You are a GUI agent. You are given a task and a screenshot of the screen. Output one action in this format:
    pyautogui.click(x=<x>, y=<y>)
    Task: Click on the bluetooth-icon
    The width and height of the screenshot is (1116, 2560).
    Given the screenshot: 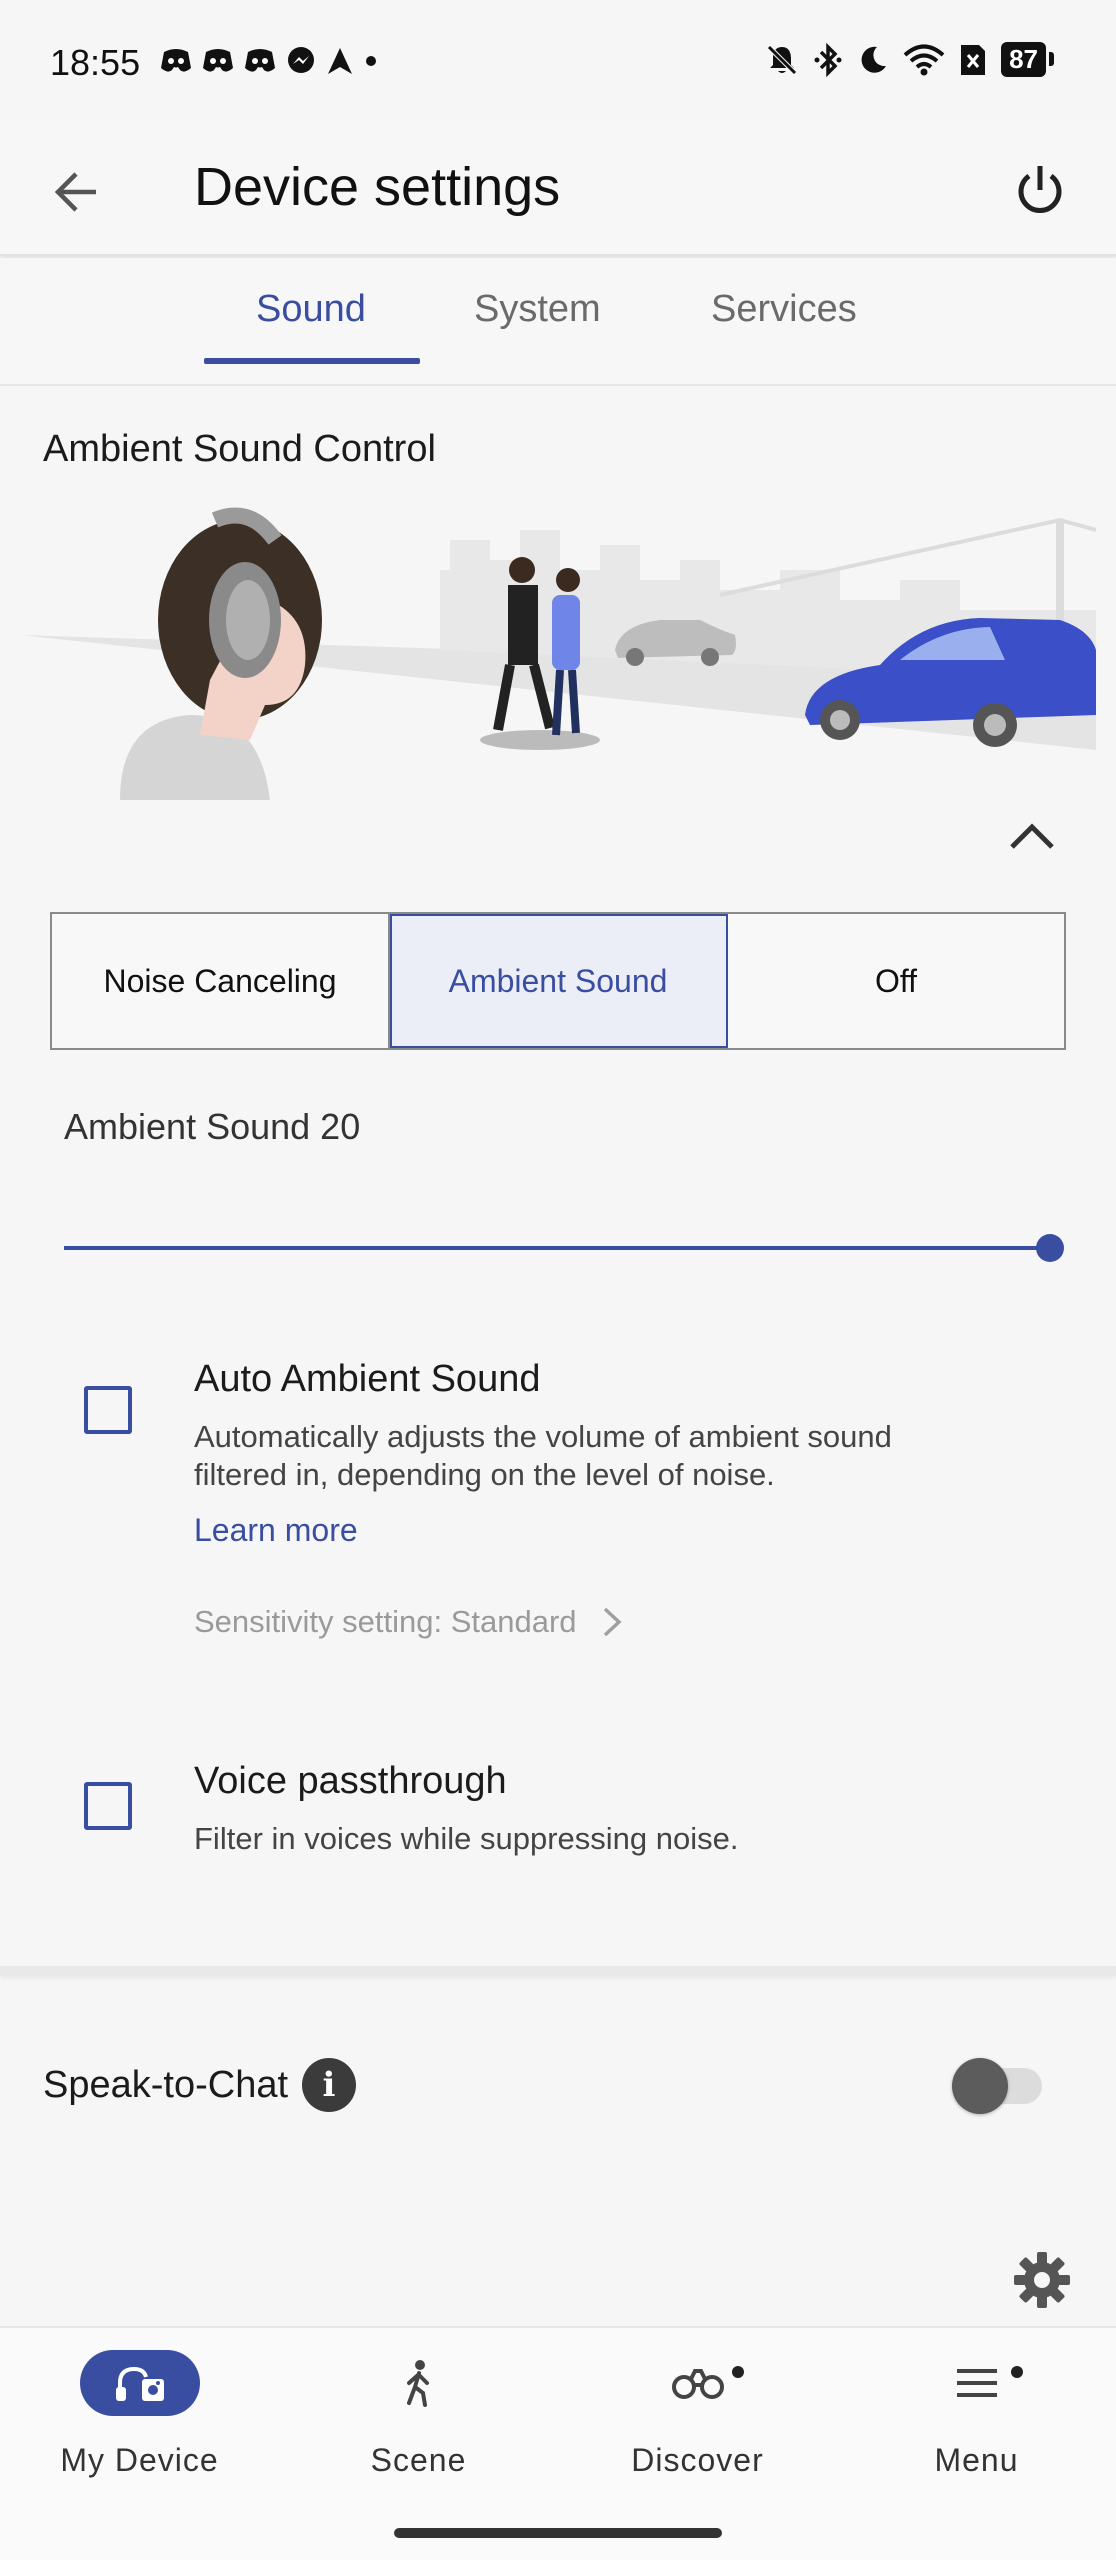 What is the action you would take?
    pyautogui.click(x=828, y=59)
    